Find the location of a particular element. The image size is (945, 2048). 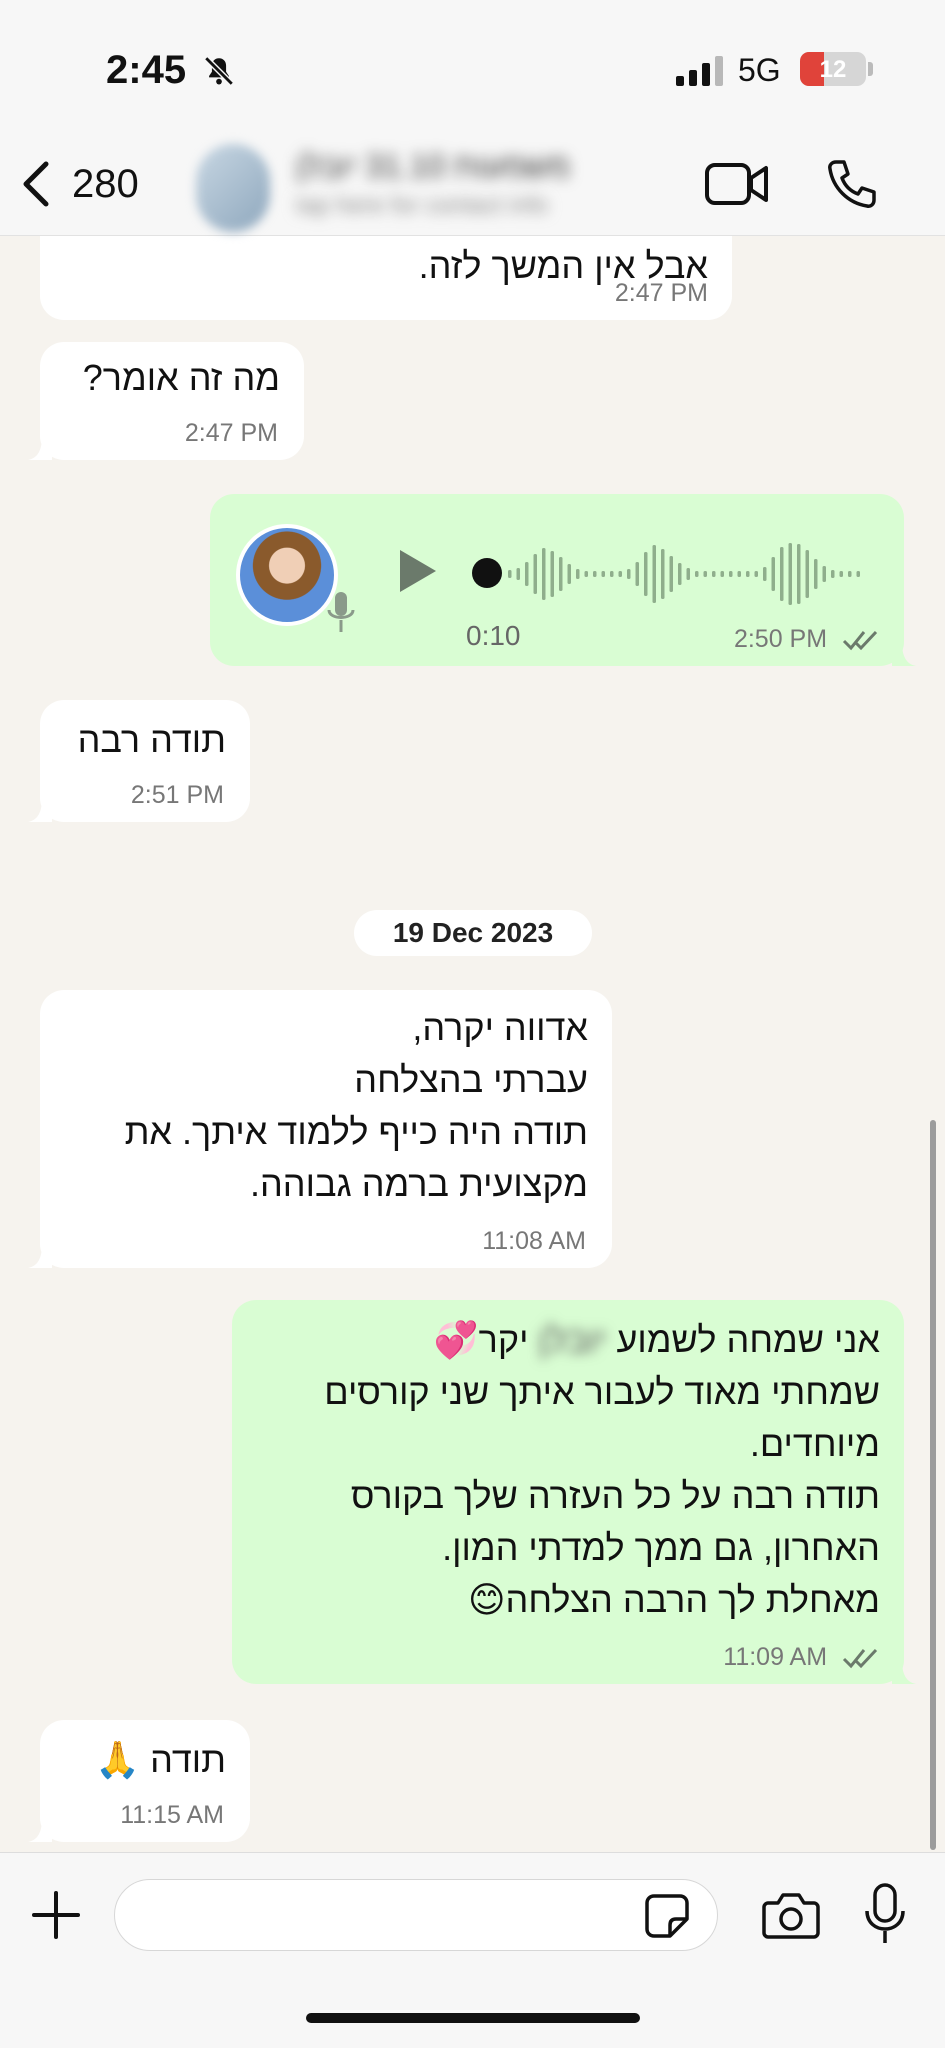

message-bubble: מה זה אומר? 2:47 PM is located at coordinates (166, 401).